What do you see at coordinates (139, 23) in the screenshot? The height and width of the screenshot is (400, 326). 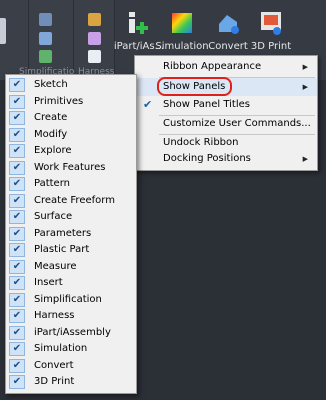 I see `ipart-icon` at bounding box center [139, 23].